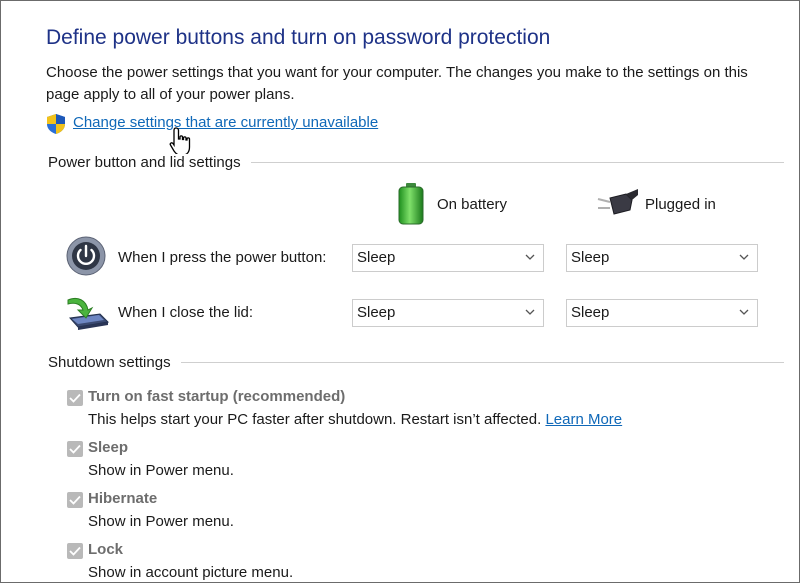 Image resolution: width=800 pixels, height=583 pixels. What do you see at coordinates (161, 470) in the screenshot?
I see `sleep-desc: Show in Power menu.` at bounding box center [161, 470].